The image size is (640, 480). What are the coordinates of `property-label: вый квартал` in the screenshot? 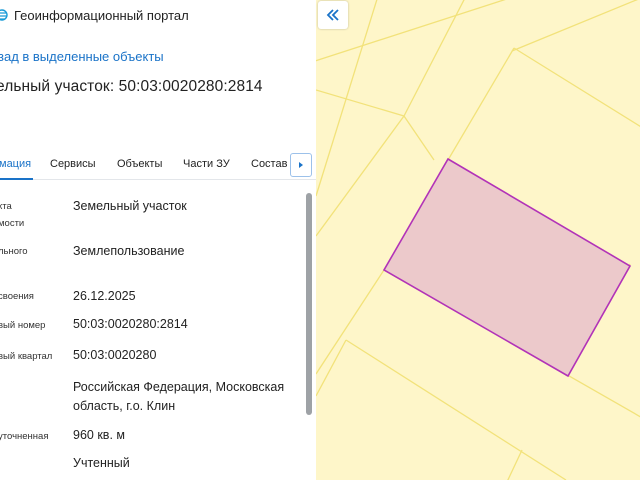 It's located at (26, 356).